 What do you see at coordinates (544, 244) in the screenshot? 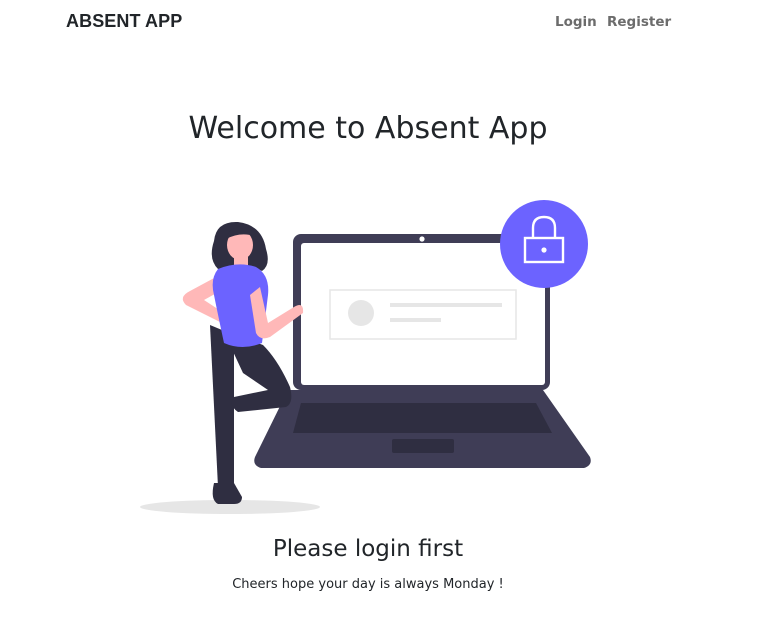
I see `lock-icon` at bounding box center [544, 244].